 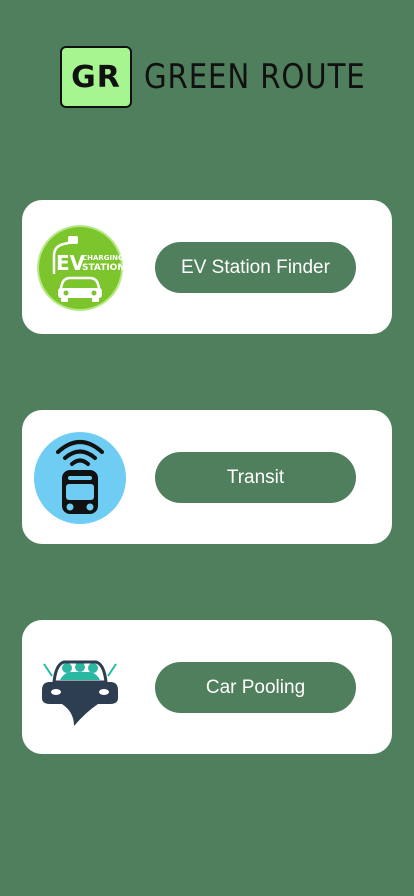 I want to click on logo-badge: GR, so click(x=96, y=77).